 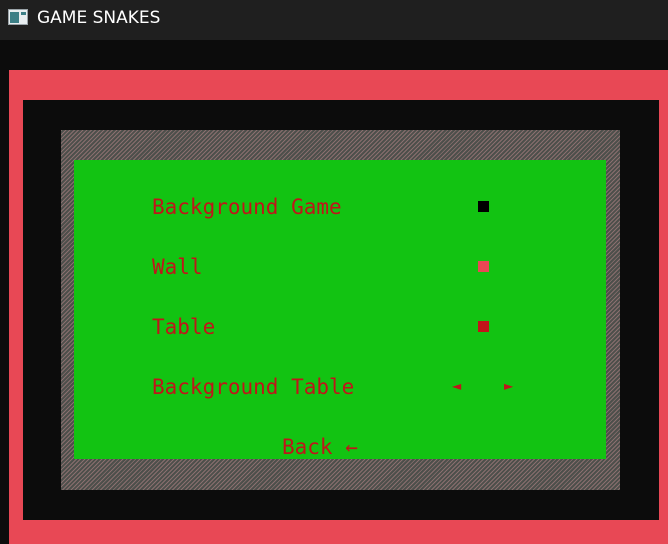 What do you see at coordinates (177, 267) in the screenshot?
I see `menu-item-wall: Wall` at bounding box center [177, 267].